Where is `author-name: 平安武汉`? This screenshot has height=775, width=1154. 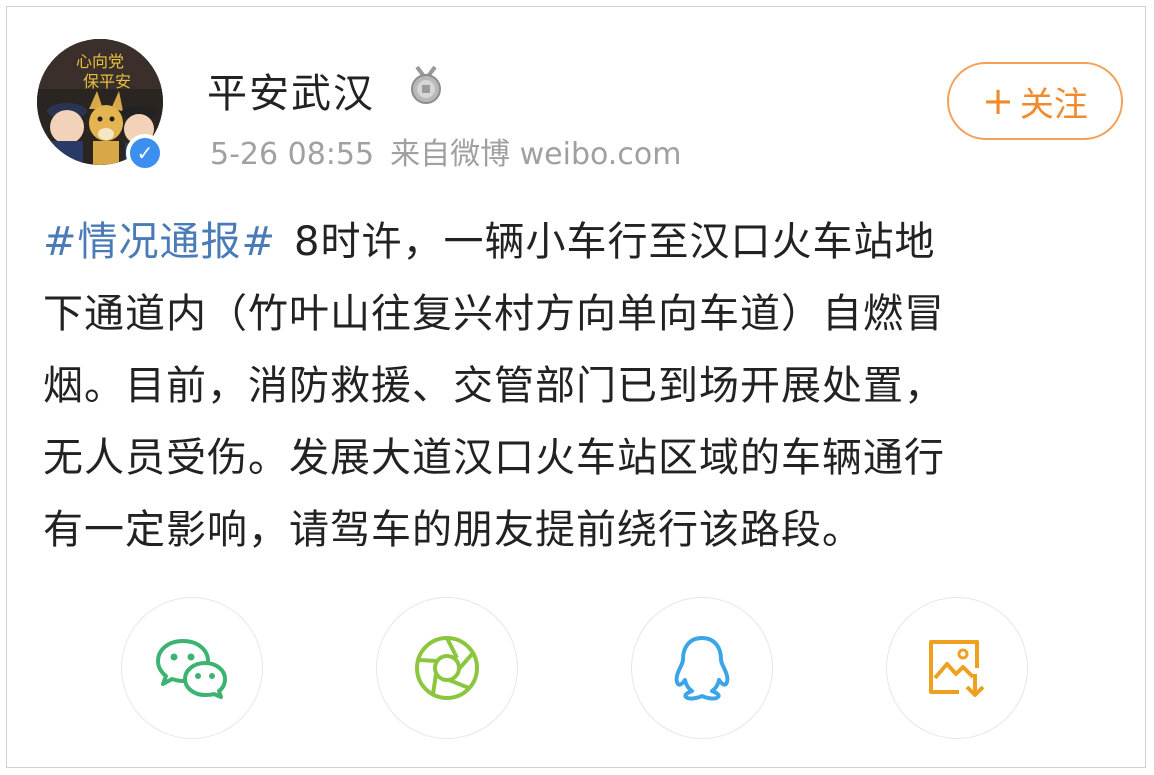 author-name: 平安武汉 is located at coordinates (291, 90).